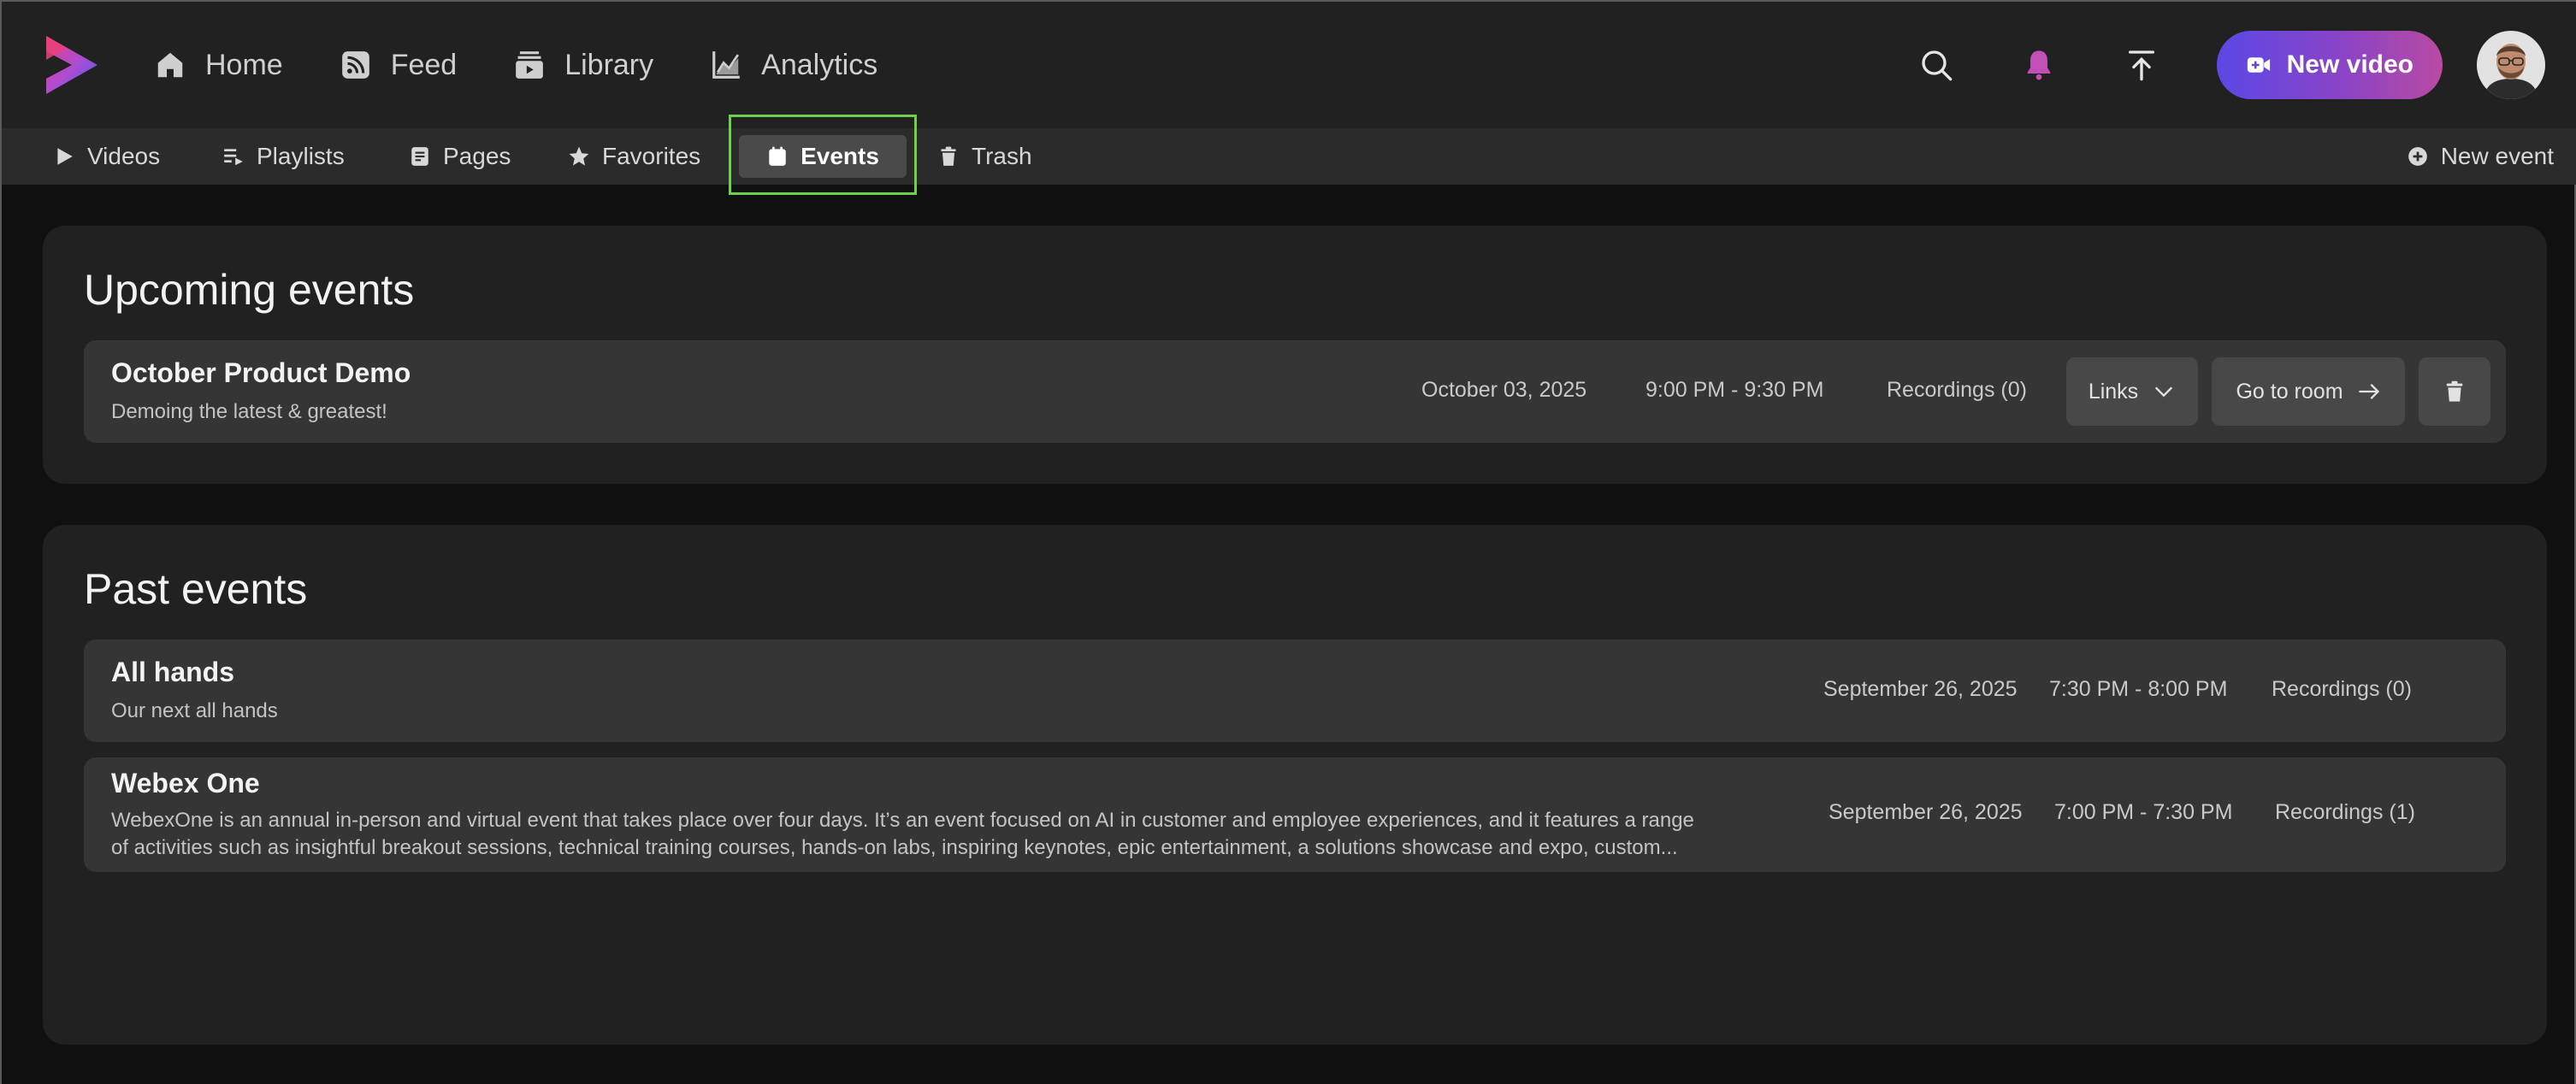  Describe the element at coordinates (840, 156) in the screenshot. I see `tab-events-label: Events` at that location.